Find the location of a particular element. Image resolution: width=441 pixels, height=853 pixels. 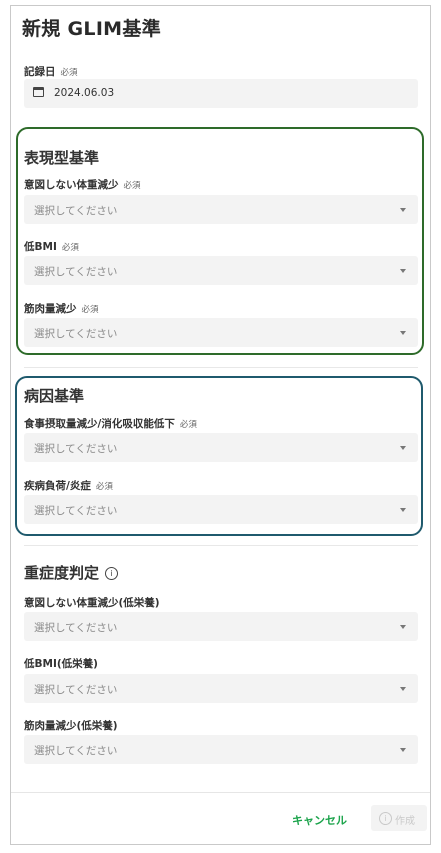

muscle-loss-select: 選択してください is located at coordinates (221, 332).